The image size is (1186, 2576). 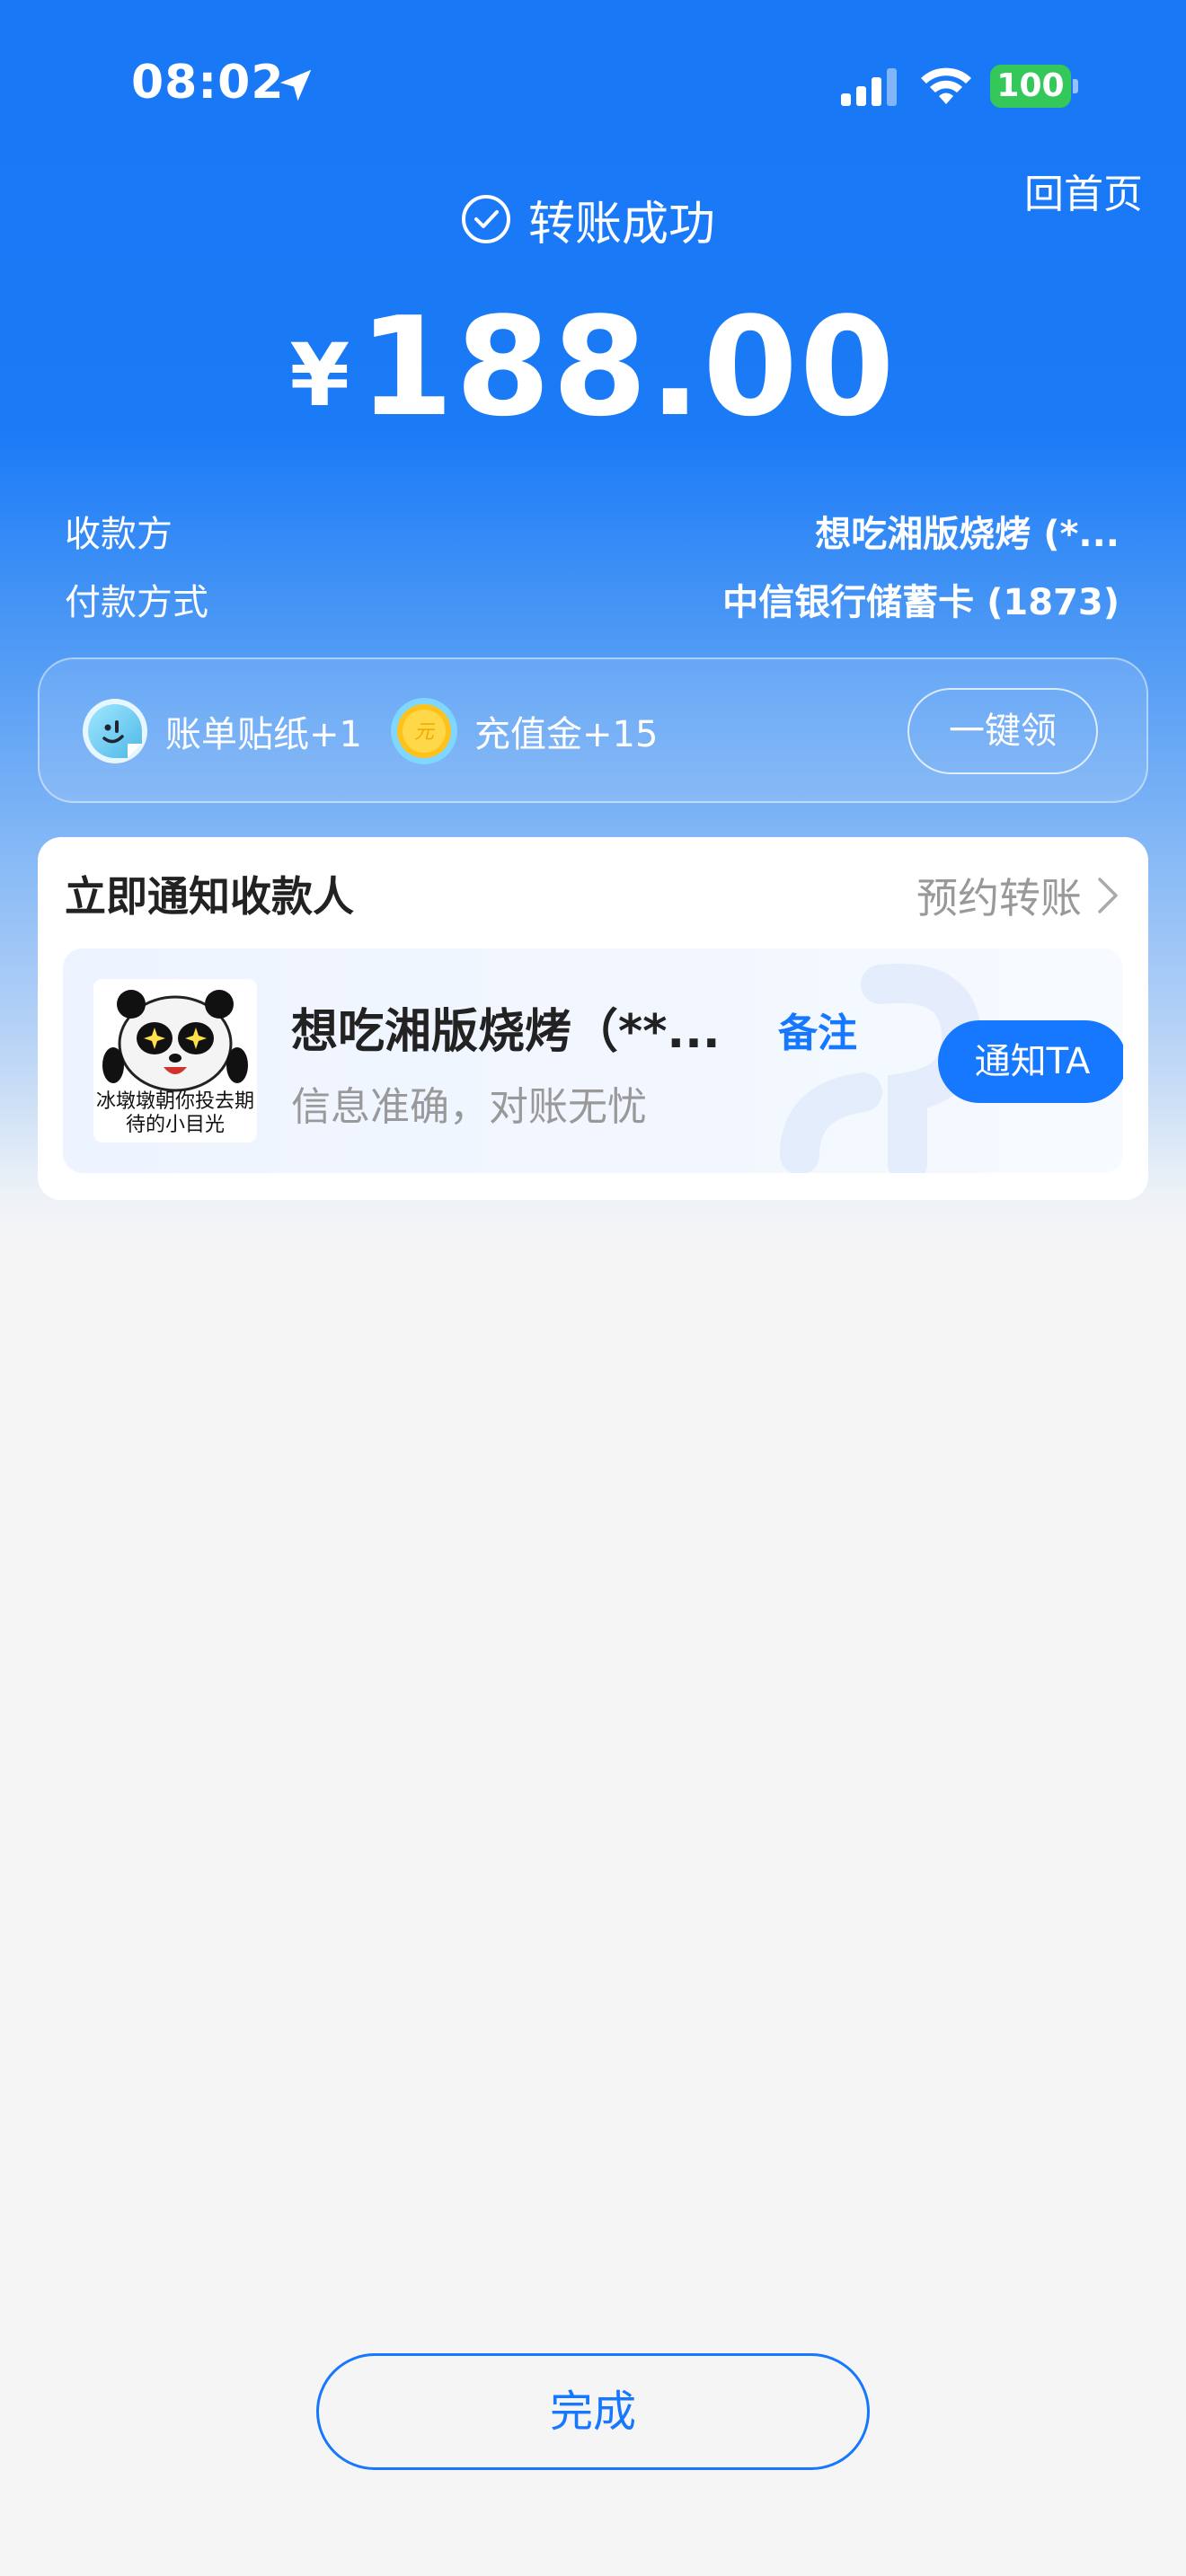 I want to click on notify-ta-button: 通知TA, so click(x=1030, y=1061).